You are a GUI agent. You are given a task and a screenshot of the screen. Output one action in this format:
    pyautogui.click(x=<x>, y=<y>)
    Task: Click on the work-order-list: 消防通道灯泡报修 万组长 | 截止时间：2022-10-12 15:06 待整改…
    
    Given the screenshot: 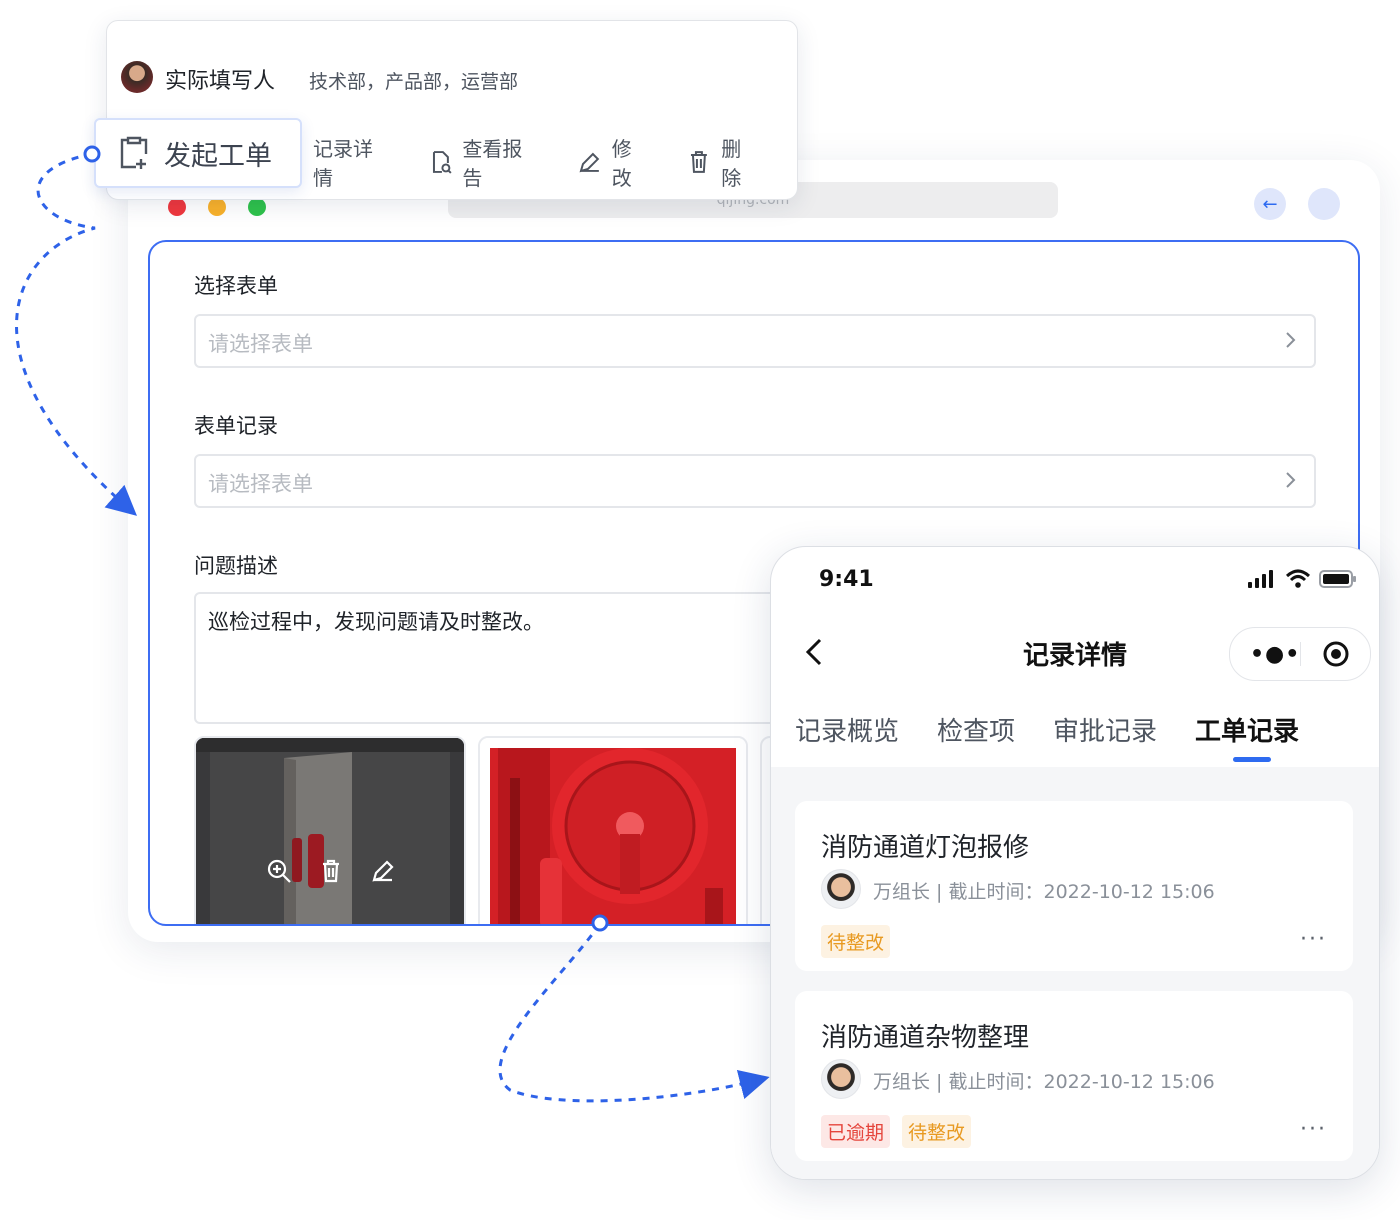 What is the action you would take?
    pyautogui.click(x=1075, y=973)
    